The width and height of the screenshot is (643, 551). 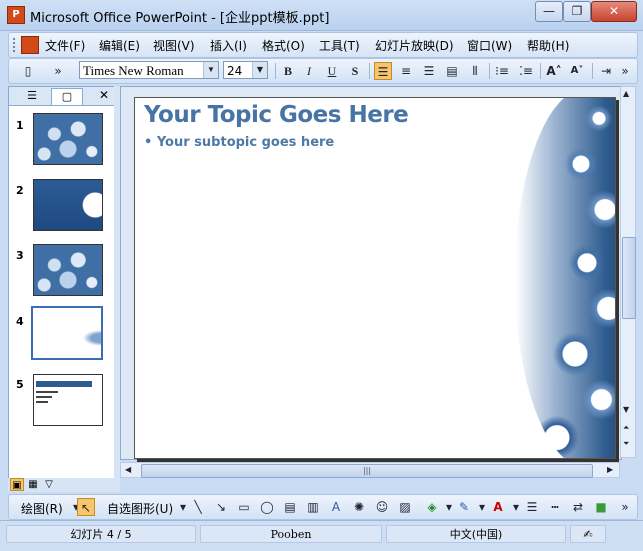 What do you see at coordinates (42, 508) in the screenshot?
I see `draw-menu-button: 绘图(R)` at bounding box center [42, 508].